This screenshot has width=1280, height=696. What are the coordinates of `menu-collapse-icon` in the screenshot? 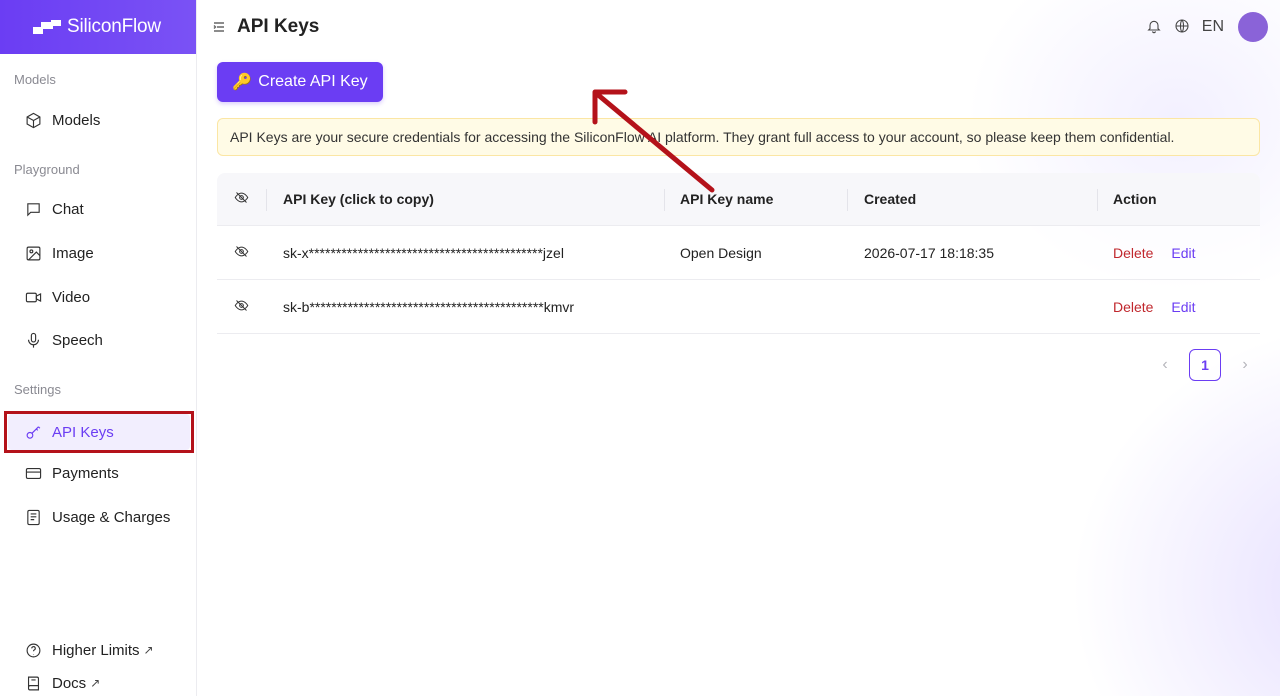 It's located at (219, 26).